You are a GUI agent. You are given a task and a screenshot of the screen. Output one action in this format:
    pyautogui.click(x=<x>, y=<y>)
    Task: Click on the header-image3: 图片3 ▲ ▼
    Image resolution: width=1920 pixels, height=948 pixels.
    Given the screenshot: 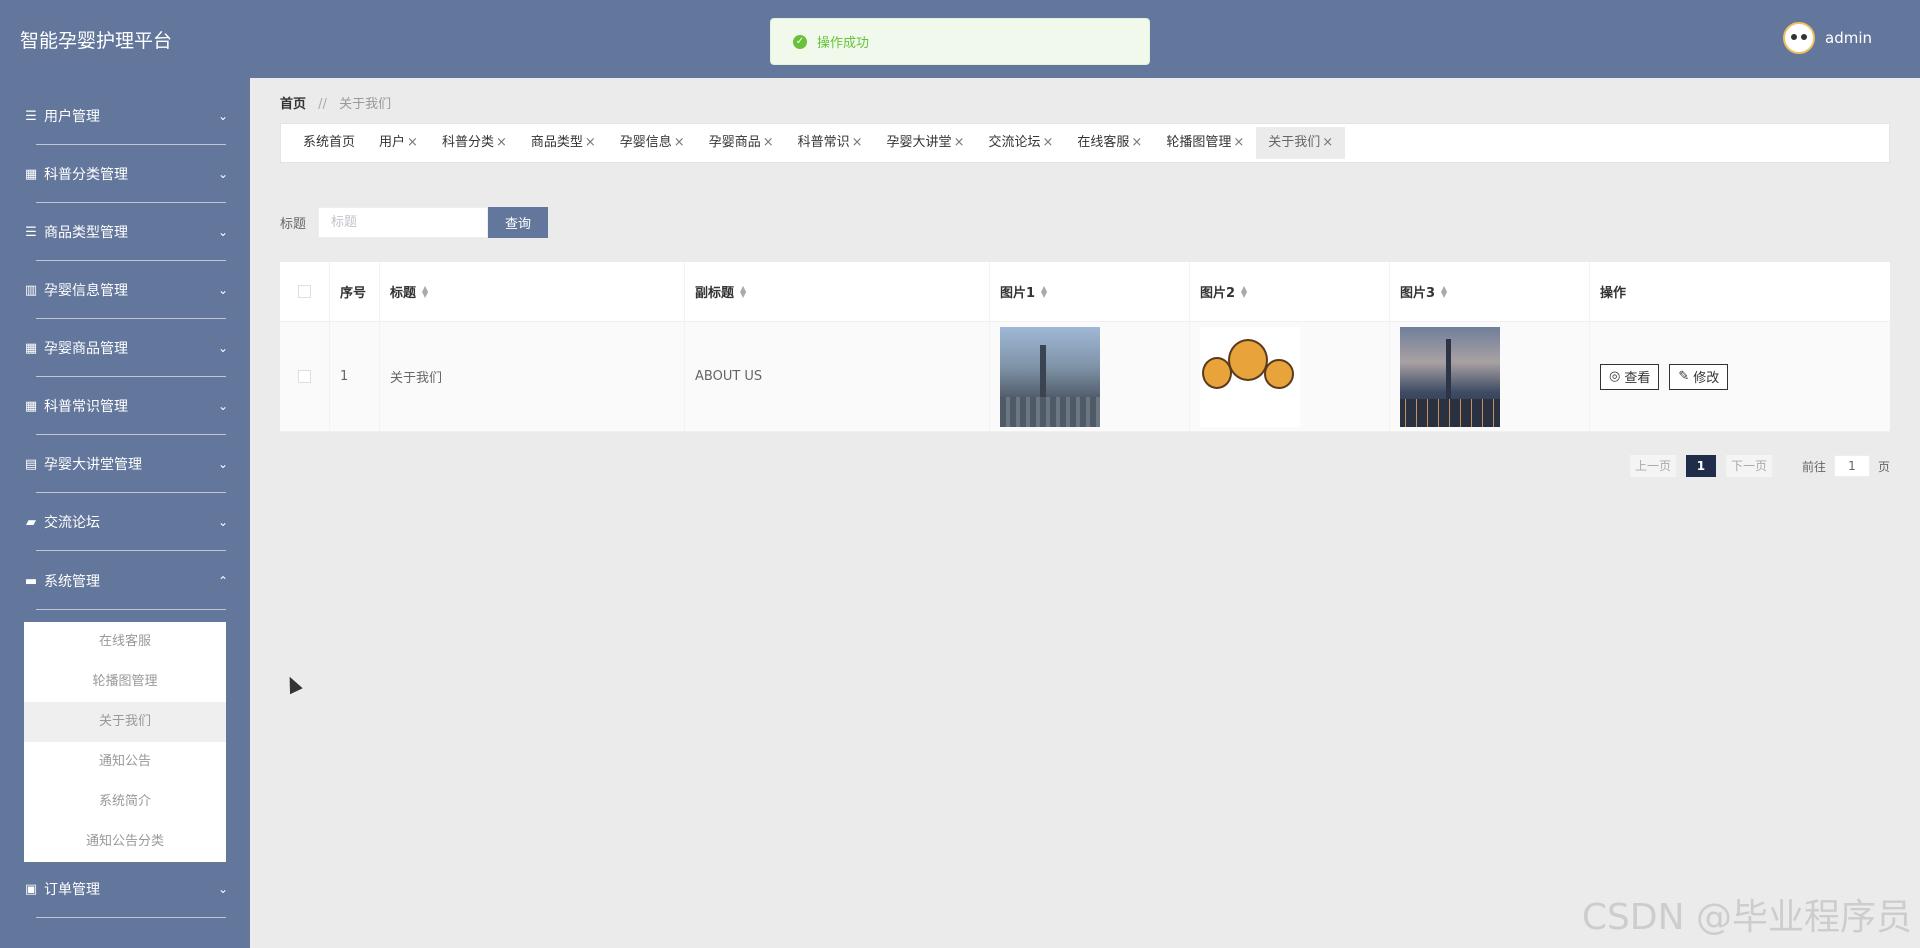 What is the action you would take?
    pyautogui.click(x=1490, y=291)
    